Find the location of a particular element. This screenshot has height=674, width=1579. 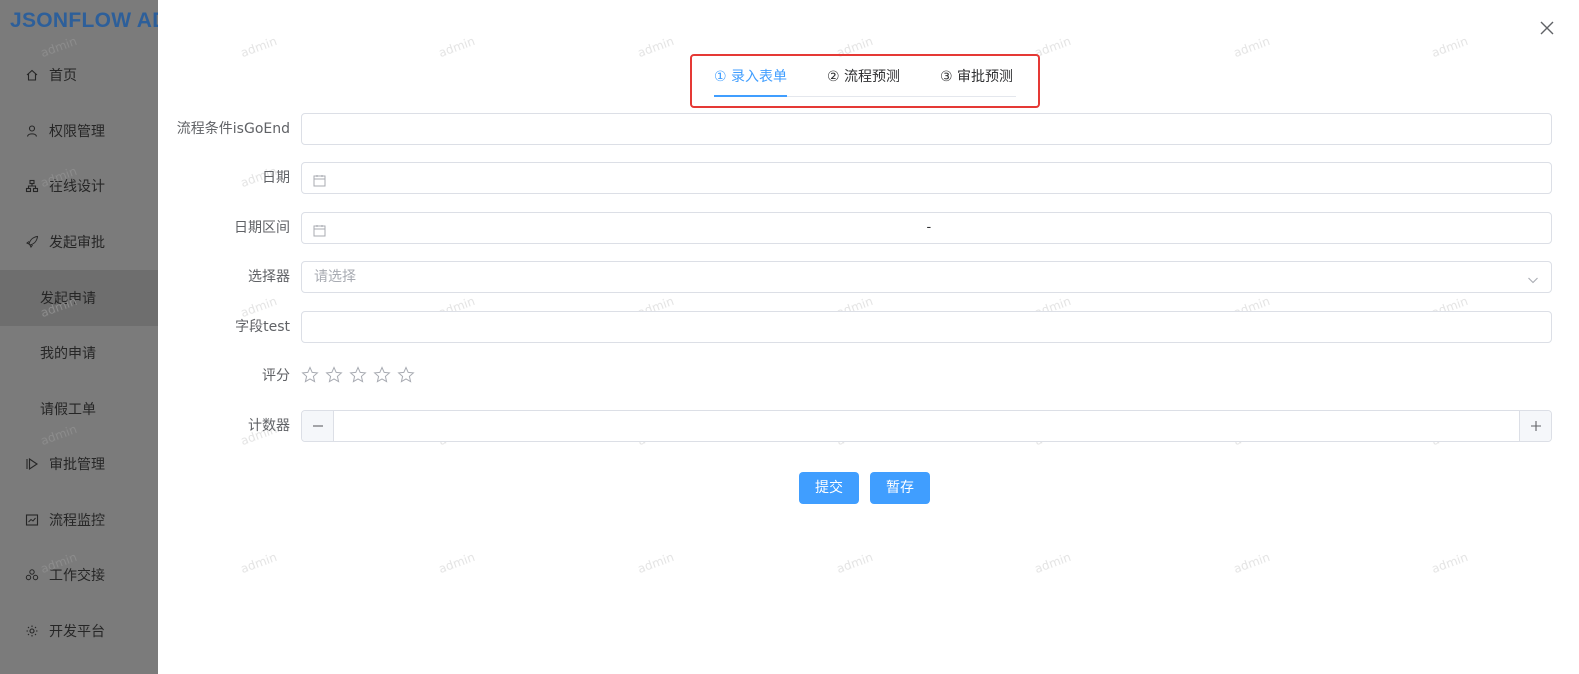

sidebar-item-label: 发起申请 is located at coordinates (68, 299).